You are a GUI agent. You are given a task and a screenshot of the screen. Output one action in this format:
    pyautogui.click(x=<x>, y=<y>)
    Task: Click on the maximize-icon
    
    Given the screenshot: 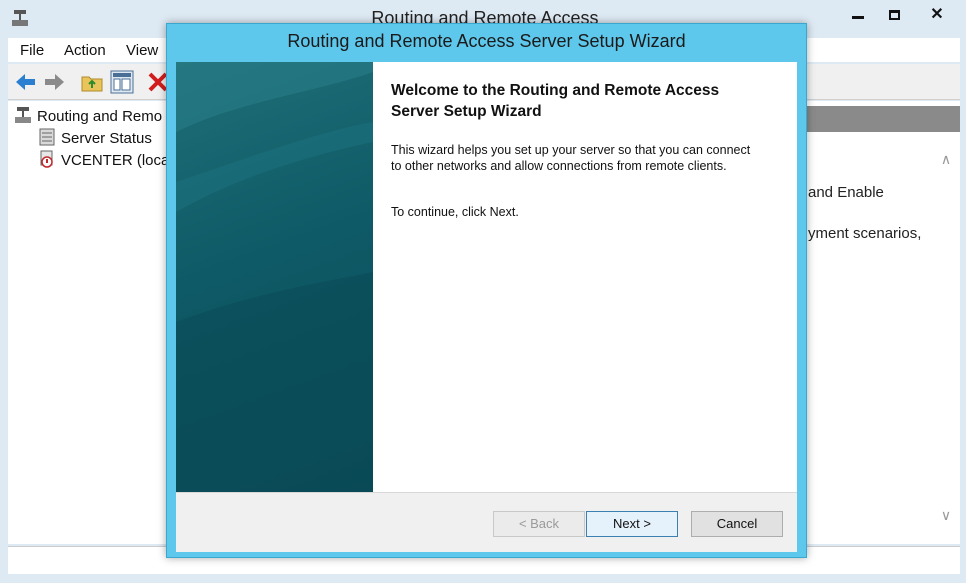 What is the action you would take?
    pyautogui.click(x=894, y=14)
    